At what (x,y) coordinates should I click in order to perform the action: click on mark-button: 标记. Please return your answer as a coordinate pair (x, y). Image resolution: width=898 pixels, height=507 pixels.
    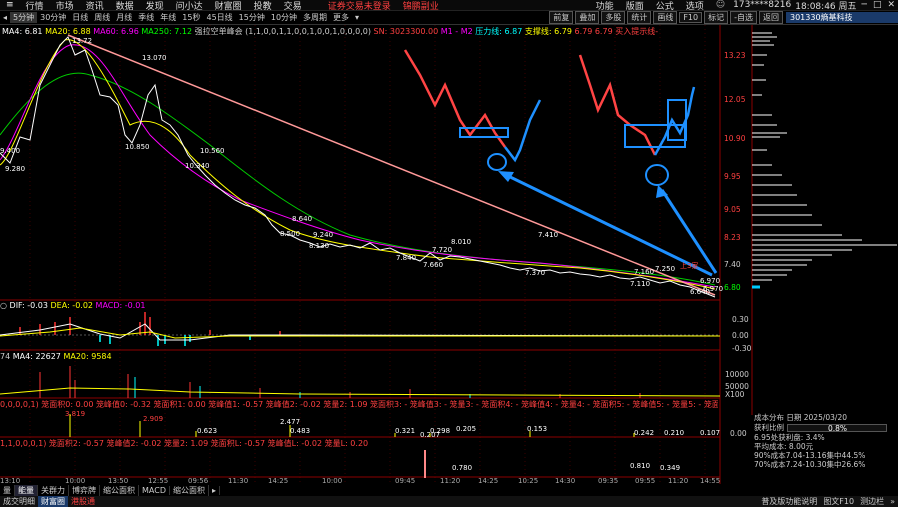
    Looking at the image, I should click on (716, 17).